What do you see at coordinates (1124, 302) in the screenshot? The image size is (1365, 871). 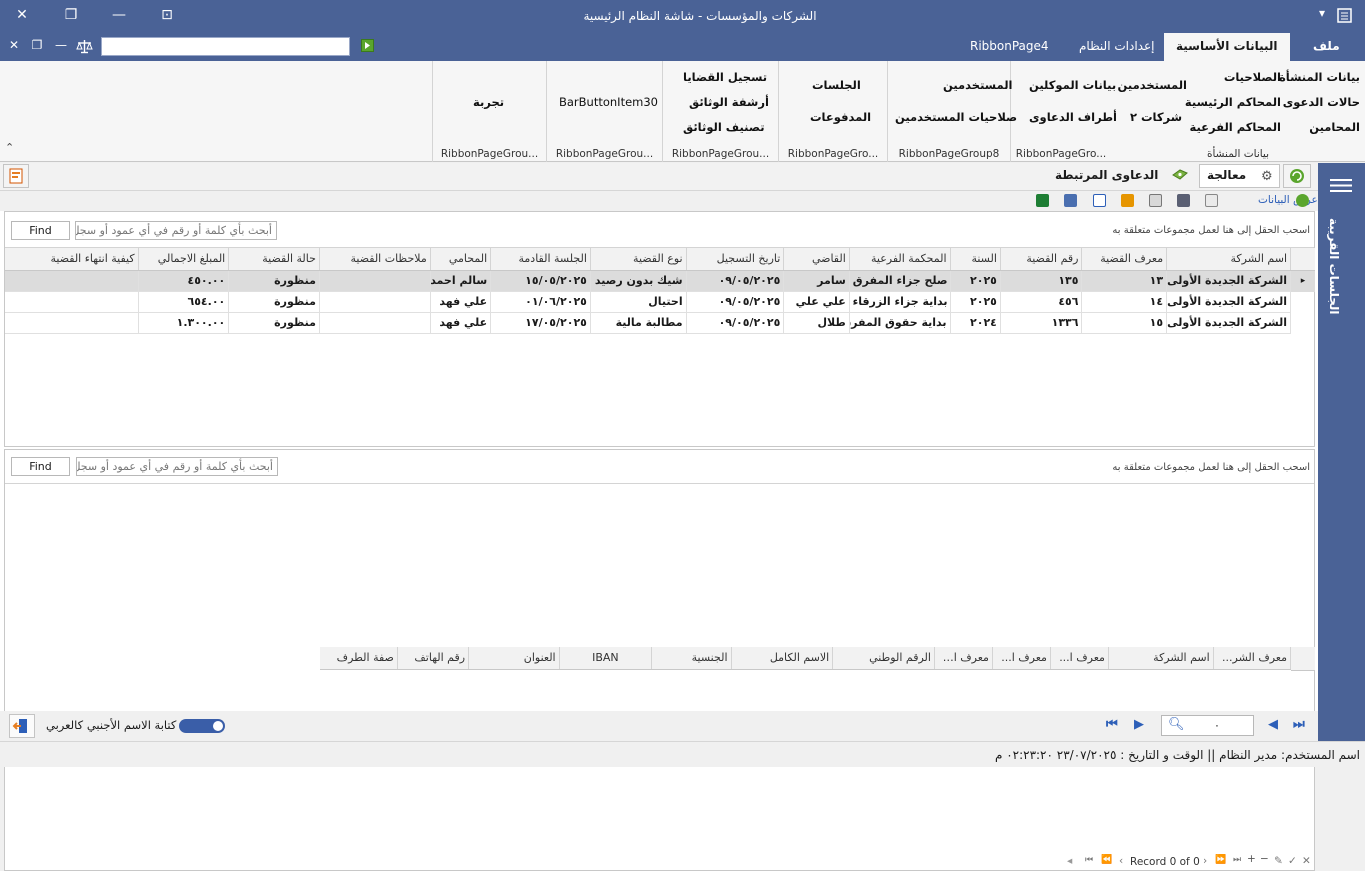 I see `table-cell: ١٤` at bounding box center [1124, 302].